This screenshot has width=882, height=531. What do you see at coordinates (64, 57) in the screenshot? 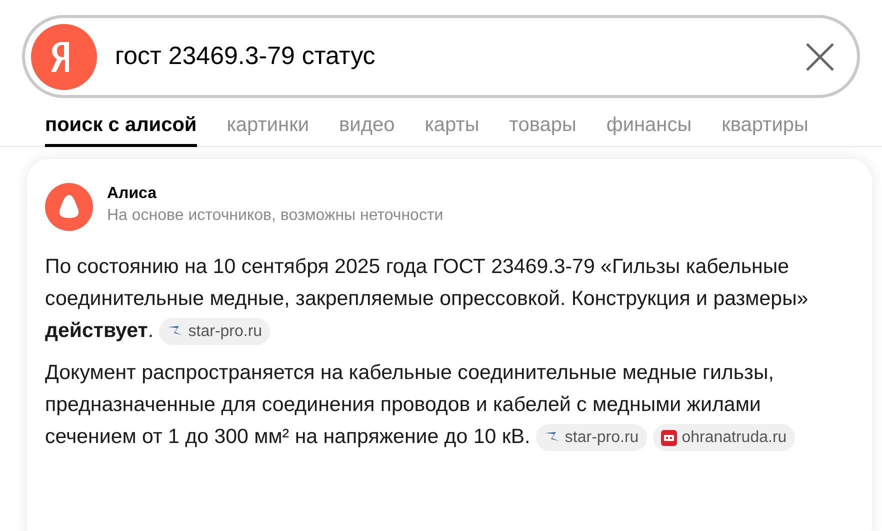
I see `logo-icon` at bounding box center [64, 57].